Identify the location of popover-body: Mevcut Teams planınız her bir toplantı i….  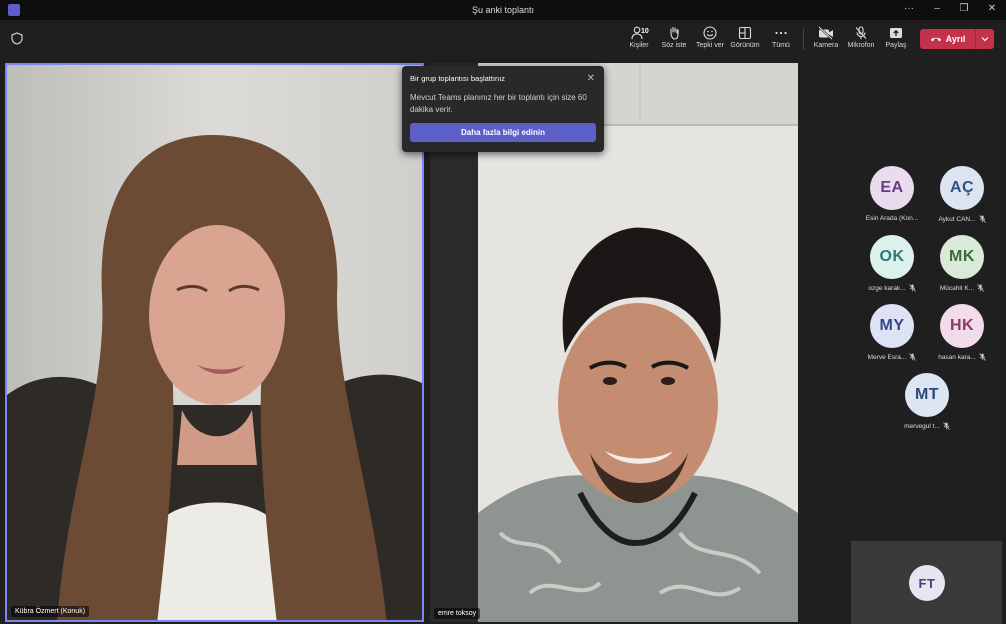
(498, 103).